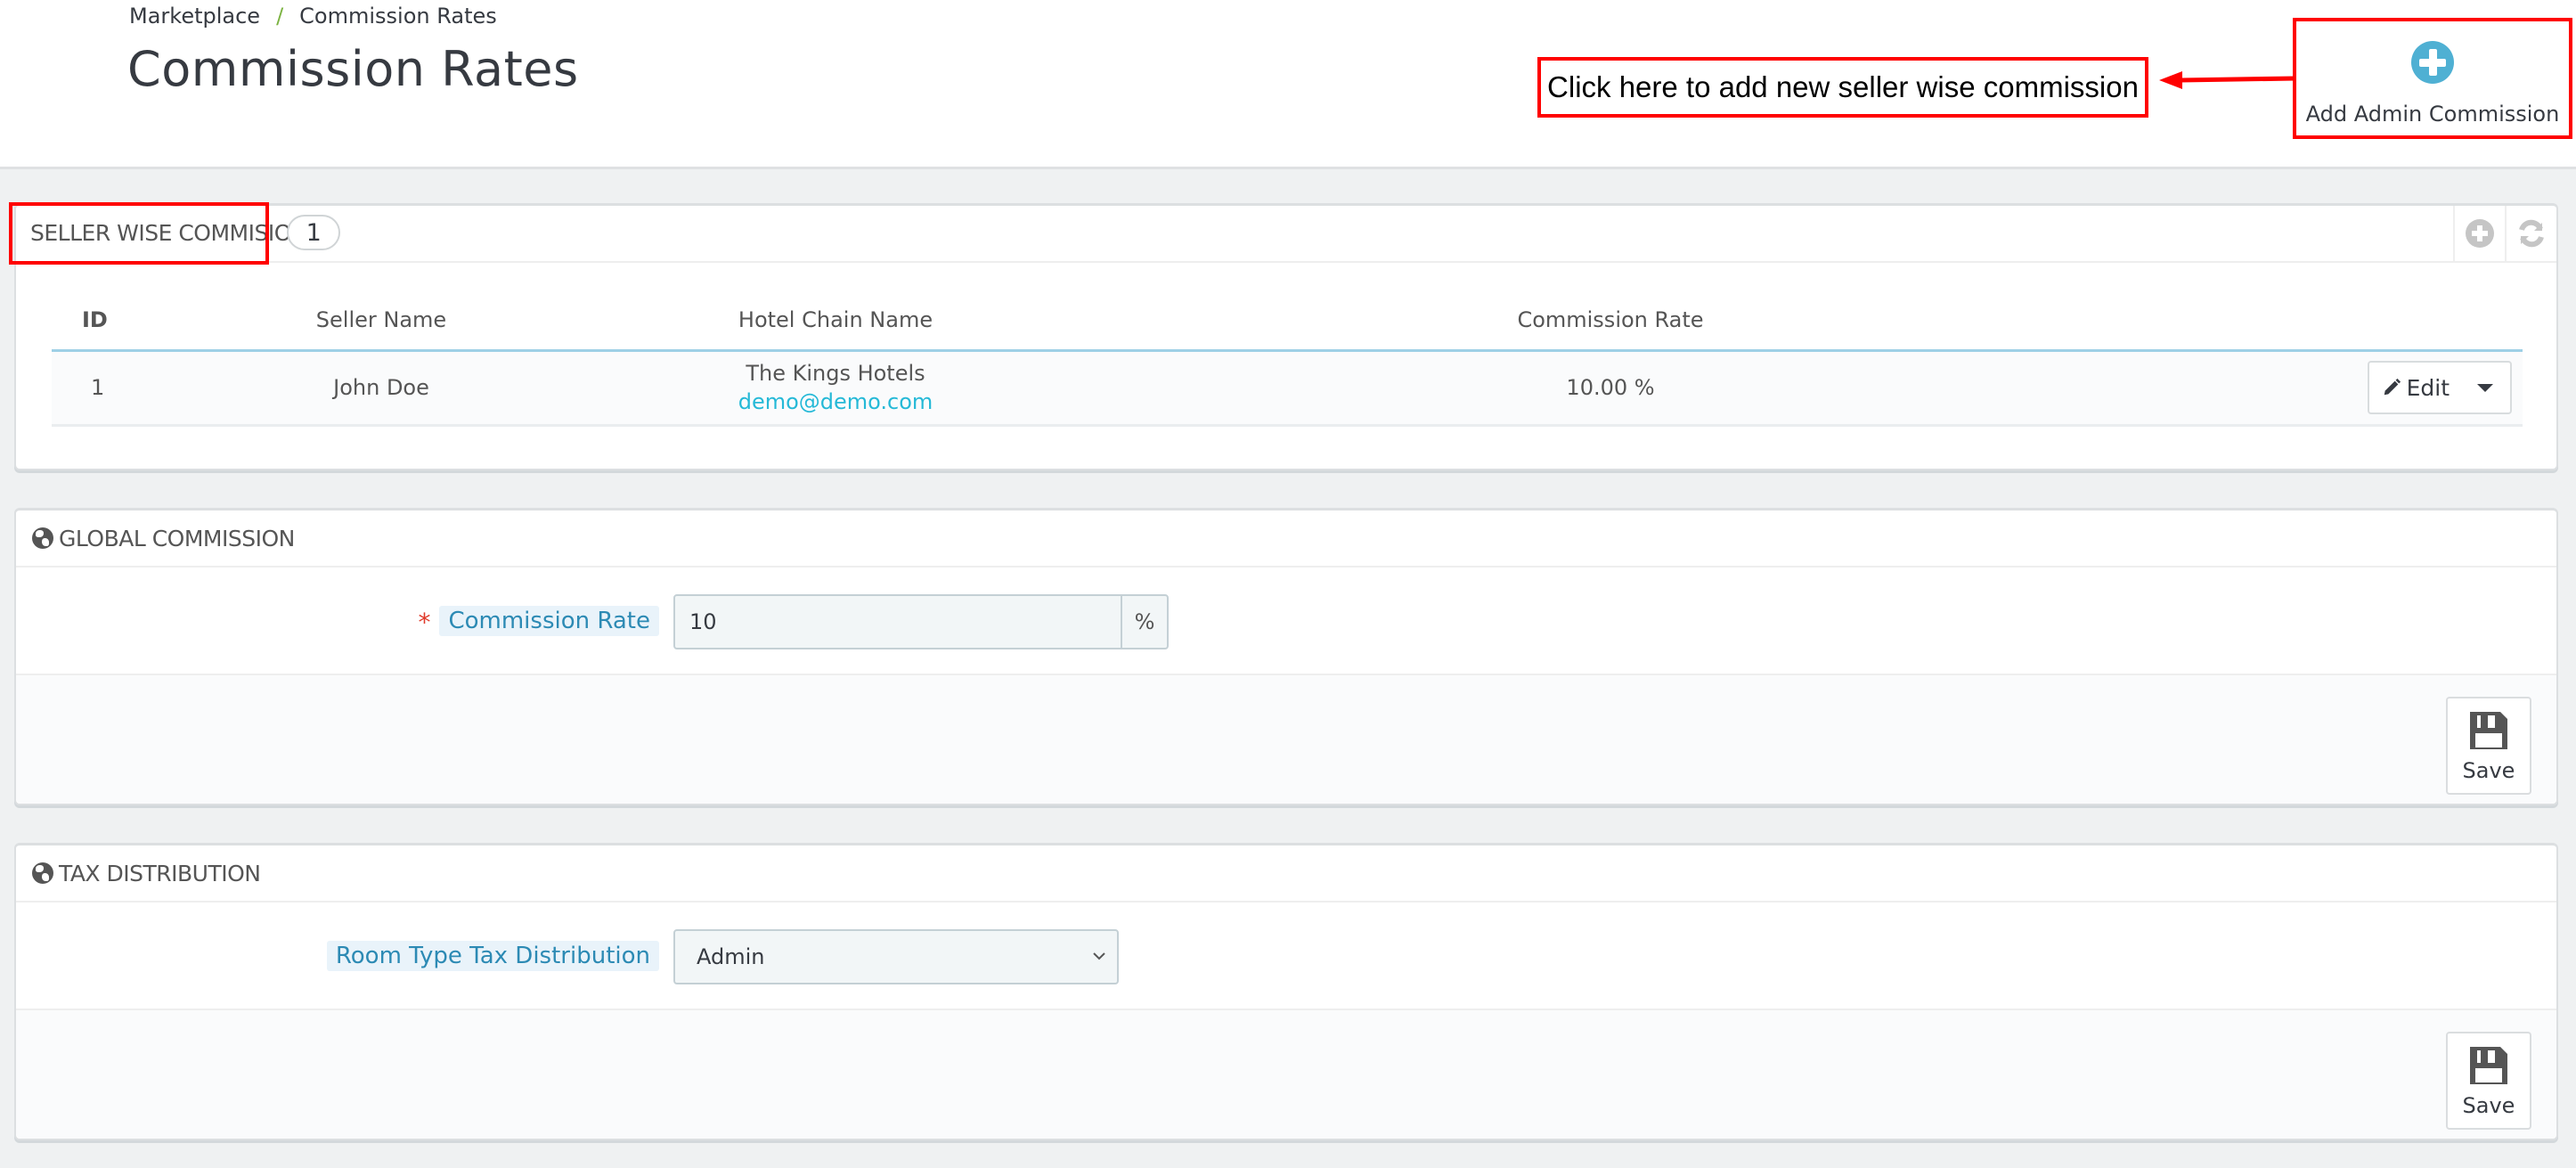  I want to click on chevron-down-icon, so click(1099, 956).